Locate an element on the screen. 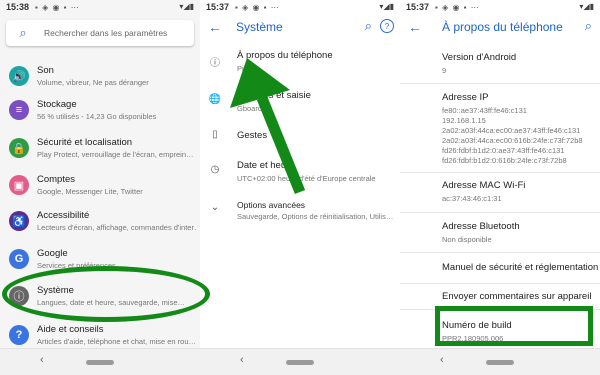  item-title: Gestes is located at coordinates (252, 135).